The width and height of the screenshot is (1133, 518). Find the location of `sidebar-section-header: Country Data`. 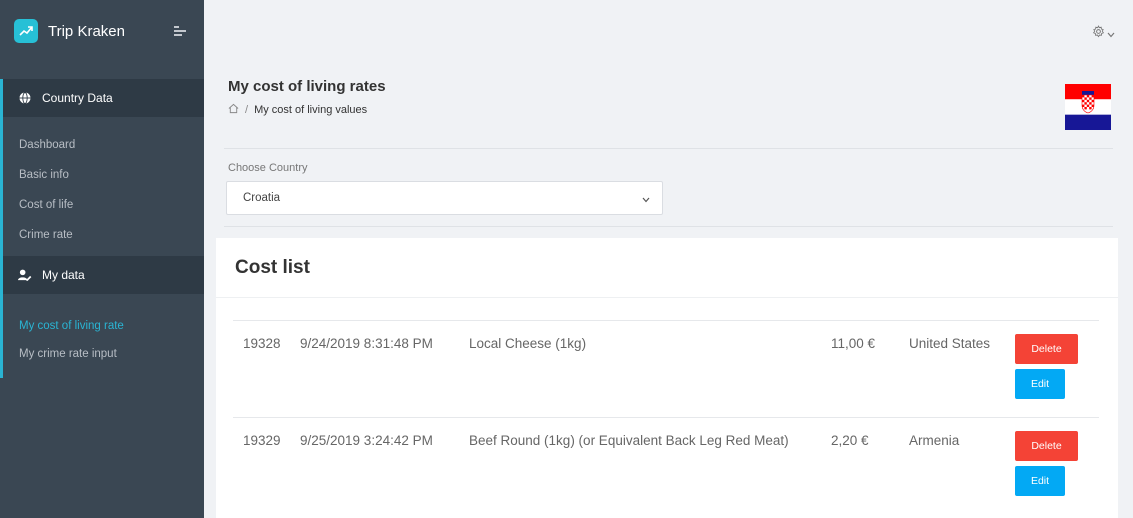

sidebar-section-header: Country Data is located at coordinates (102, 98).